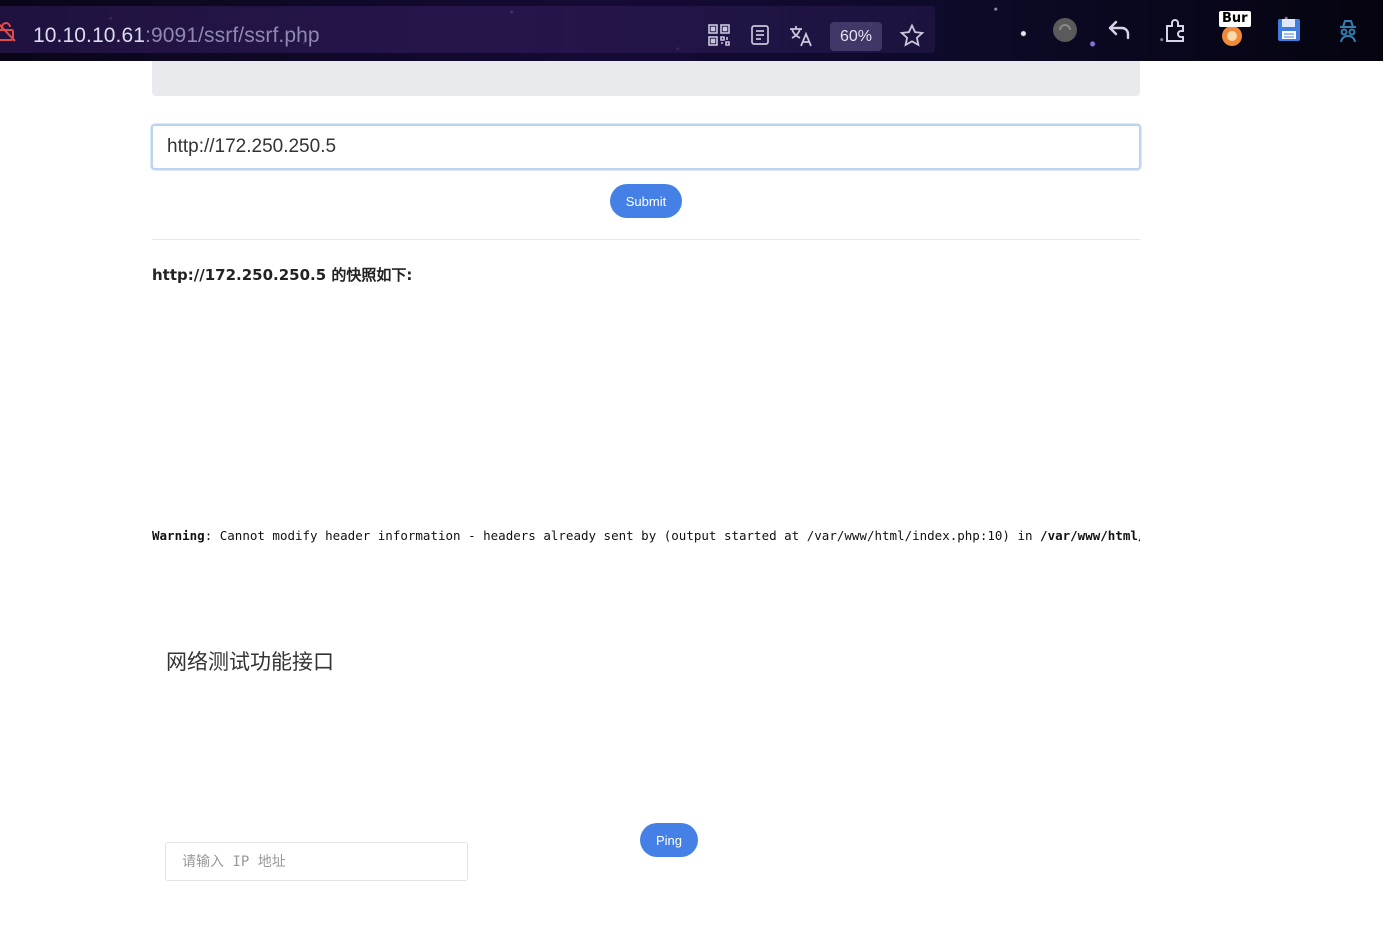 This screenshot has height=940, width=1383. I want to click on address-bar: 10.10.10.61:9091/ssrf/ssrf.php 60%, so click(467, 29).